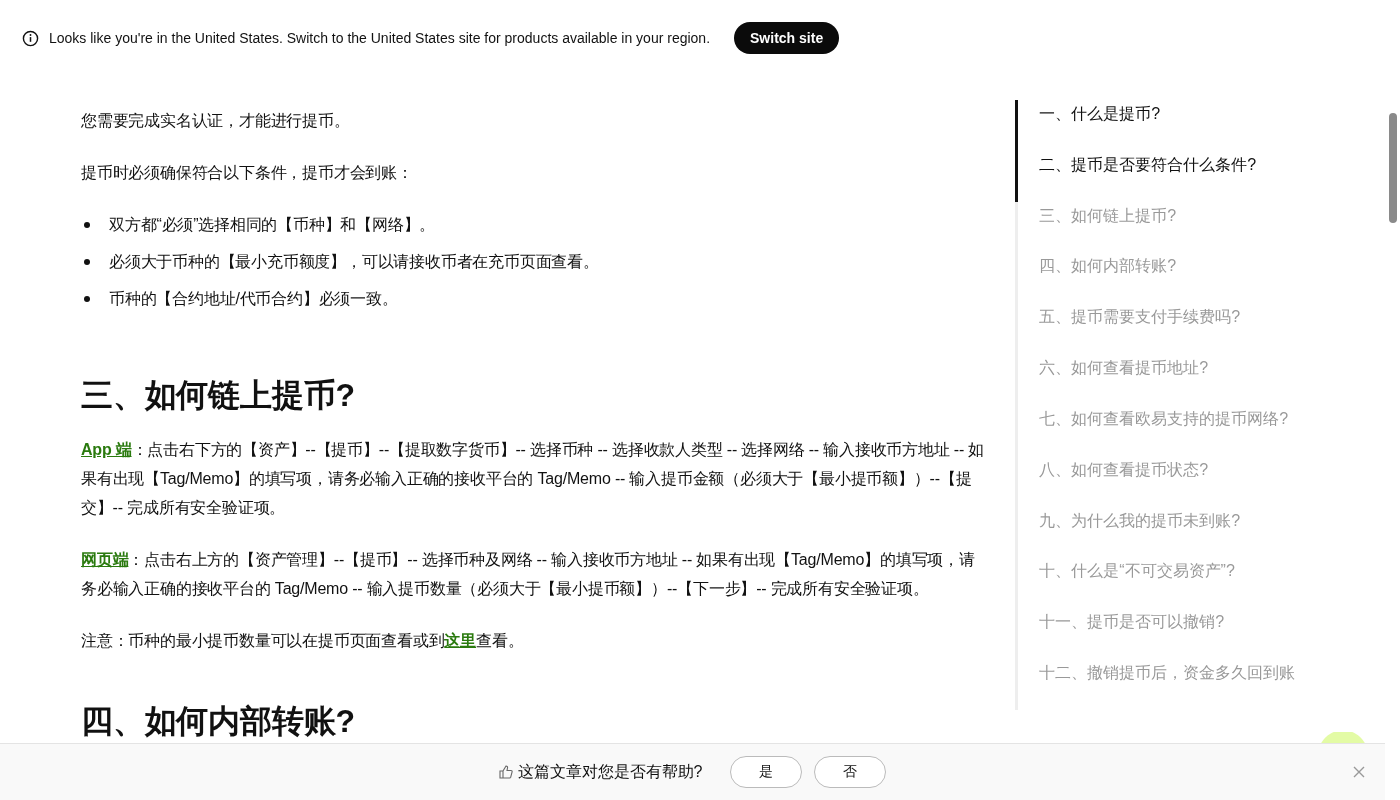 The height and width of the screenshot is (800, 1400). What do you see at coordinates (460, 640) in the screenshot?
I see `text-link: 这里` at bounding box center [460, 640].